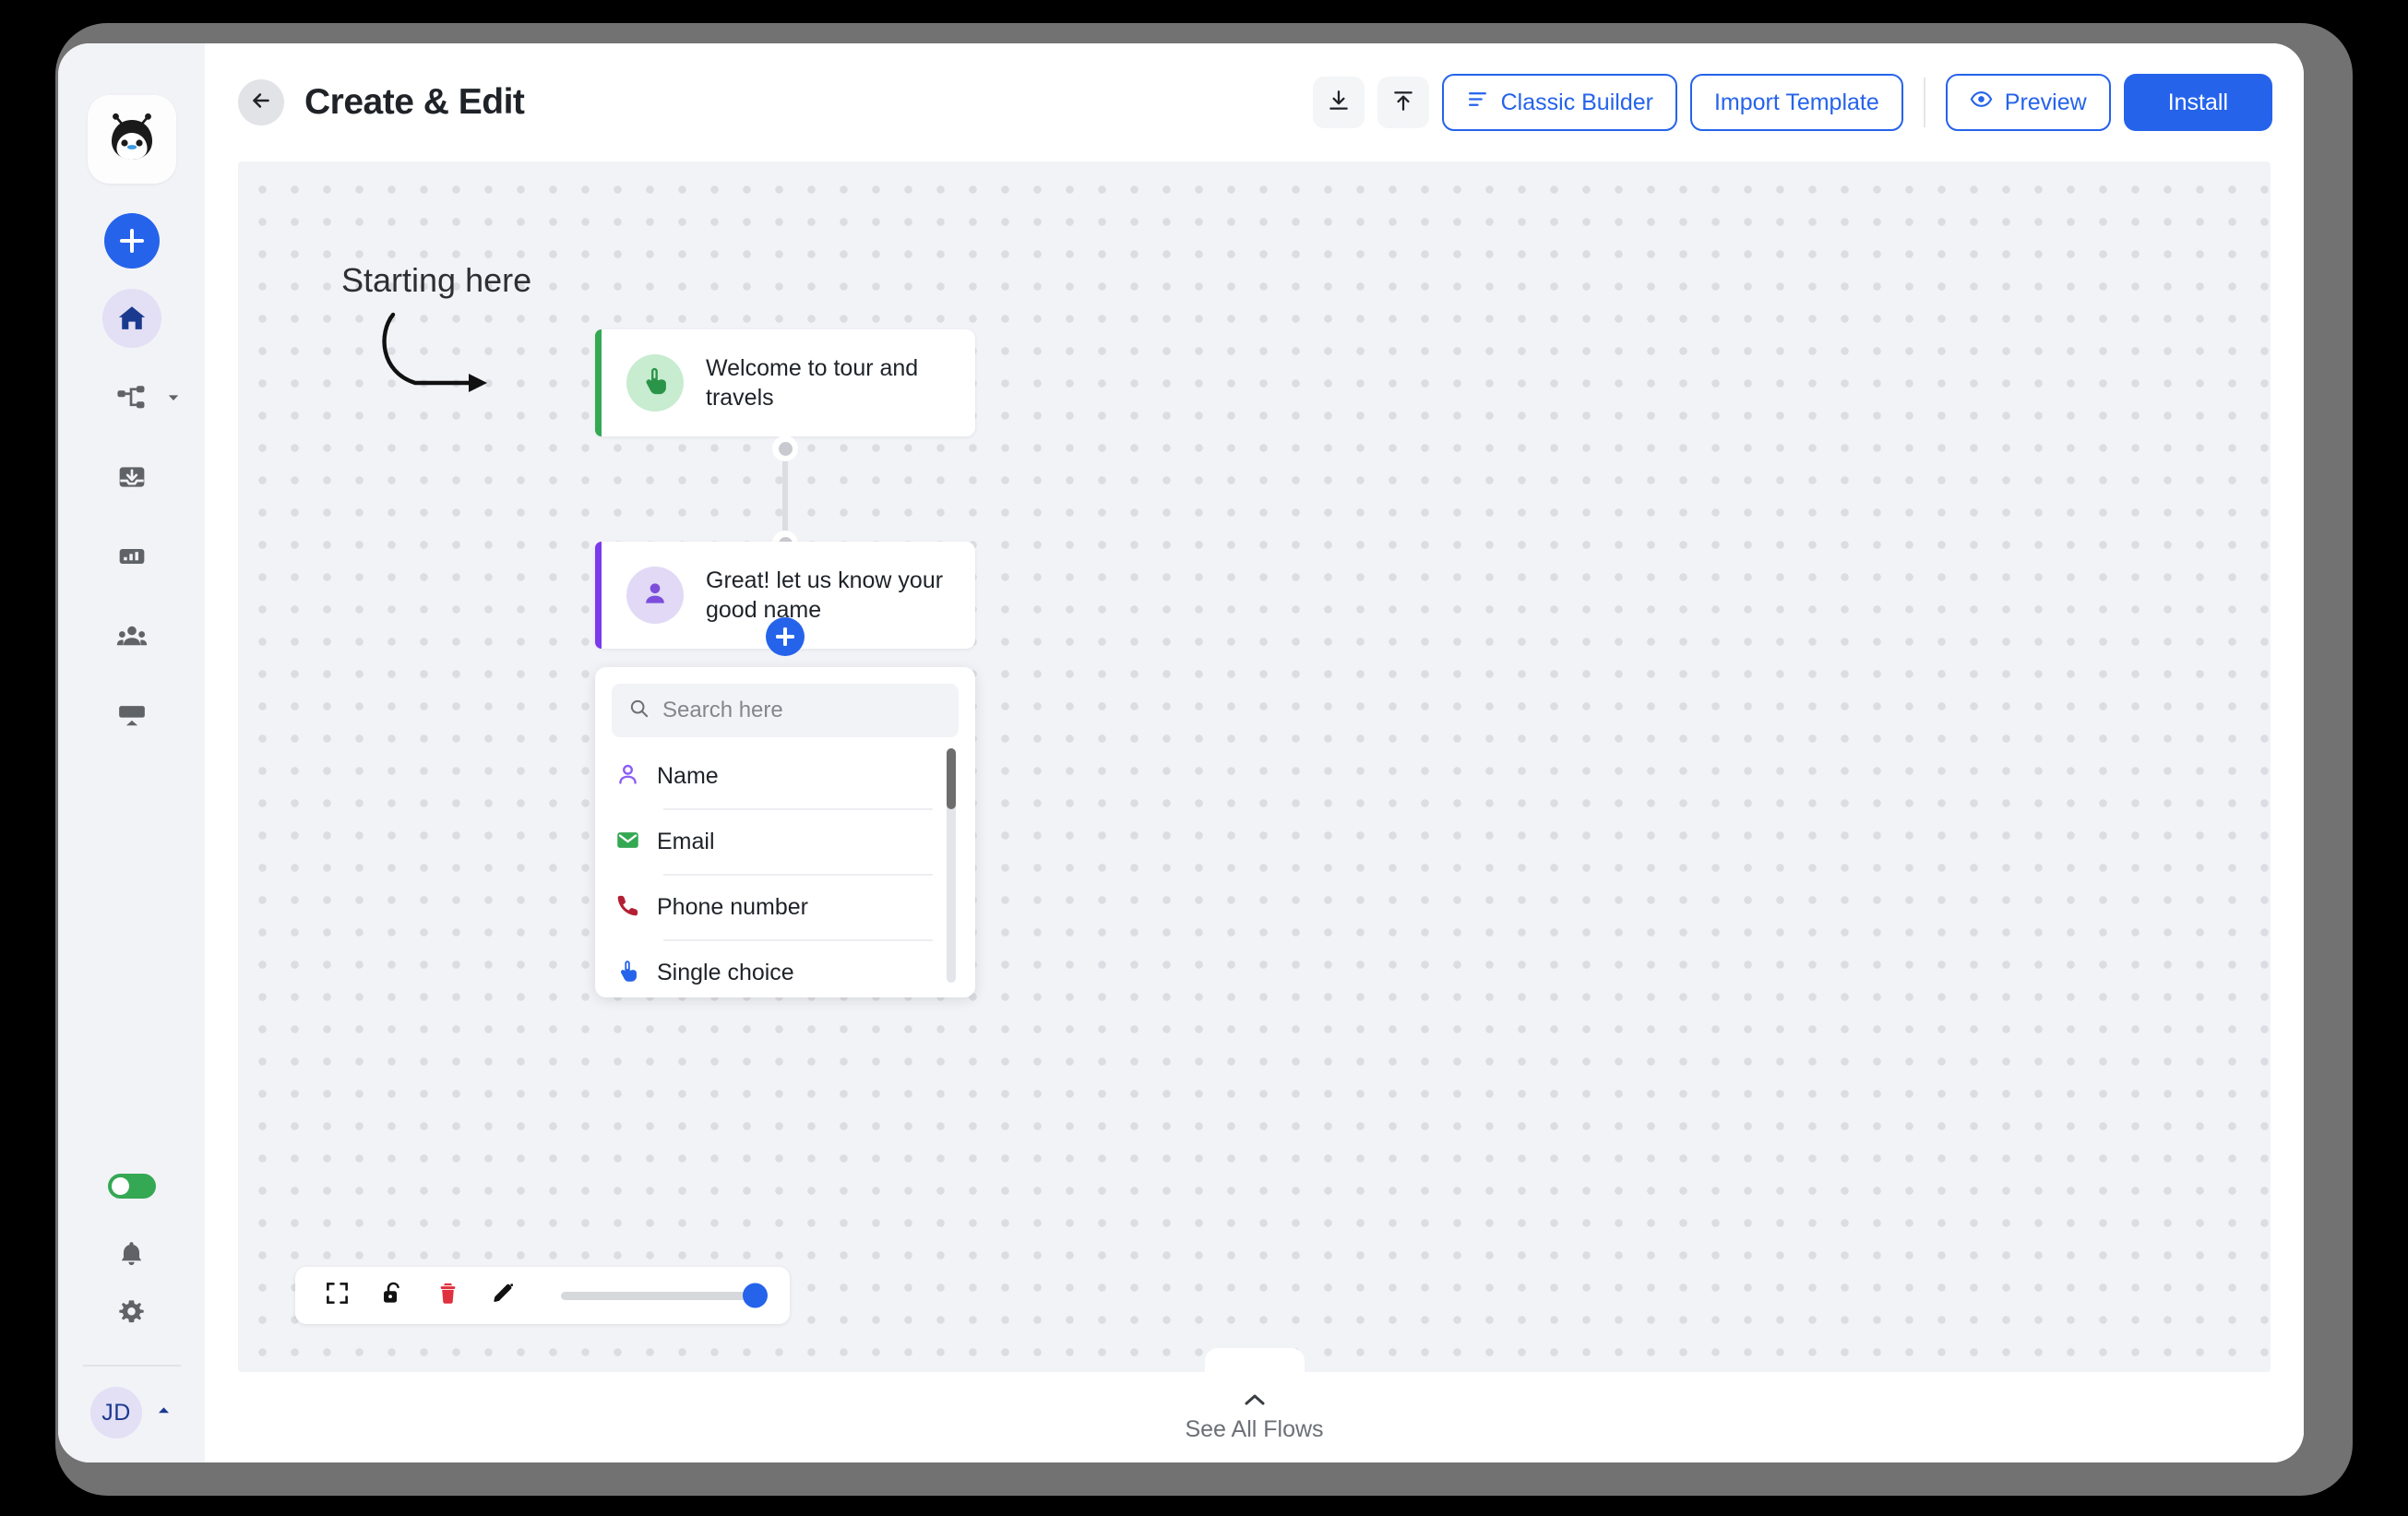 Image resolution: width=2408 pixels, height=1516 pixels. I want to click on node-type-picker-panel: Name Email, so click(785, 832).